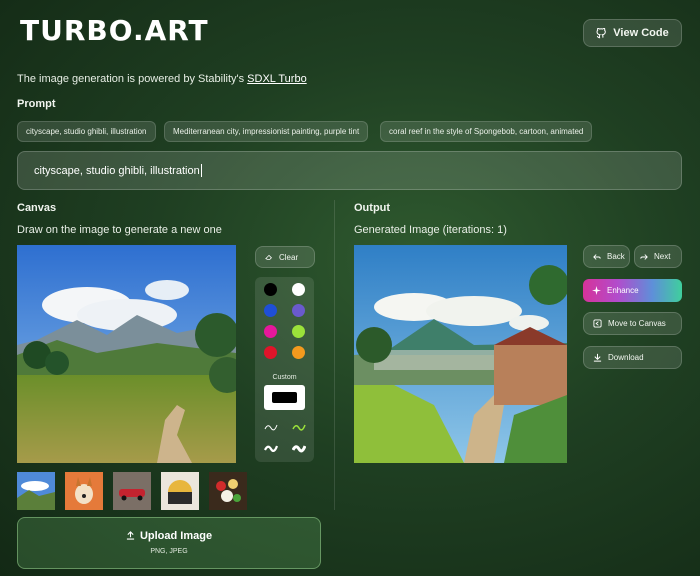  Describe the element at coordinates (372, 208) in the screenshot. I see `output-heading: Output` at that location.